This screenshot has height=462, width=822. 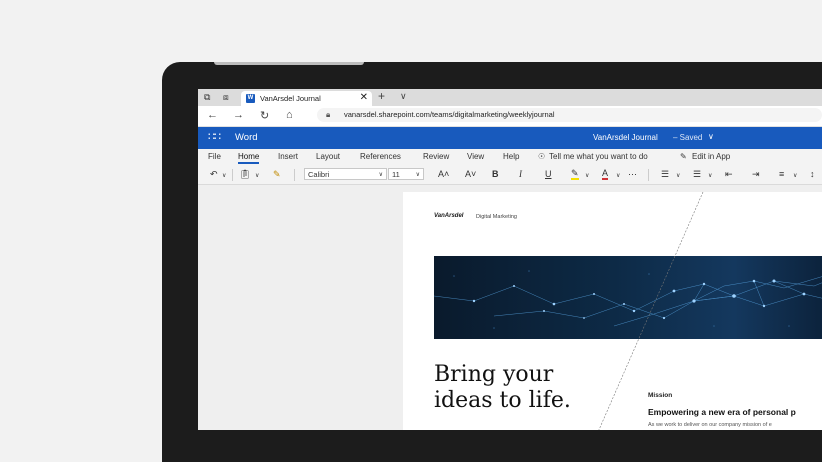 I want to click on app-name: Word, so click(x=246, y=137).